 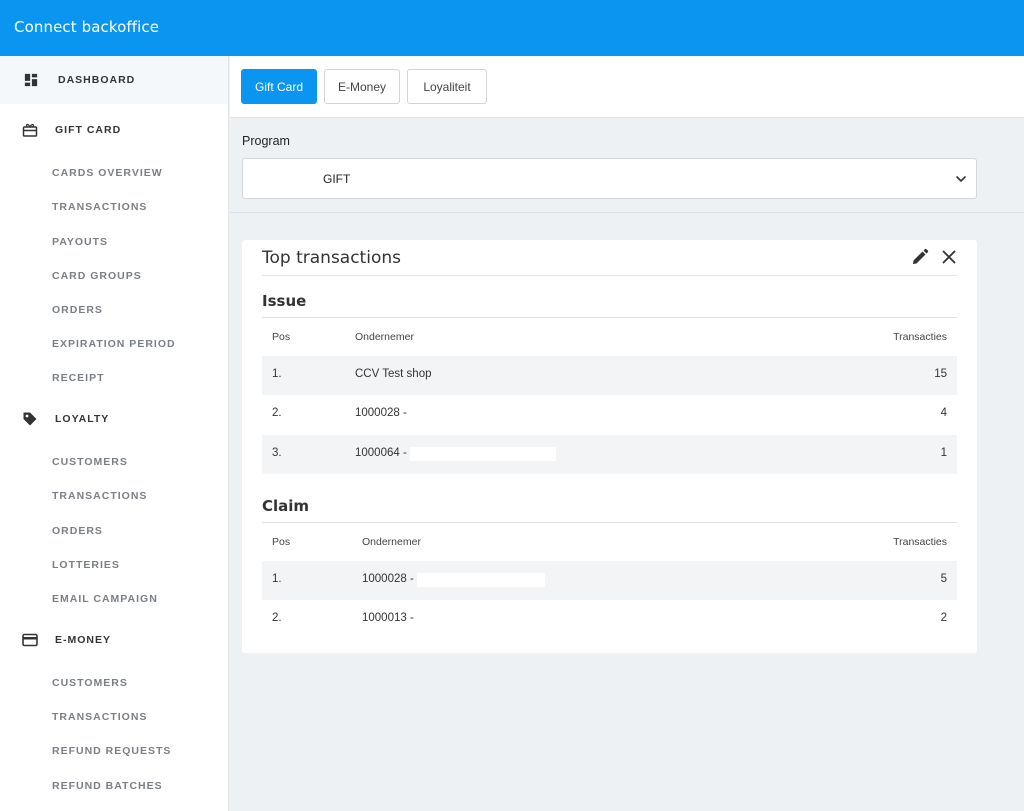 I want to click on table-row: 1. 1000028 - 5, so click(x=609, y=580).